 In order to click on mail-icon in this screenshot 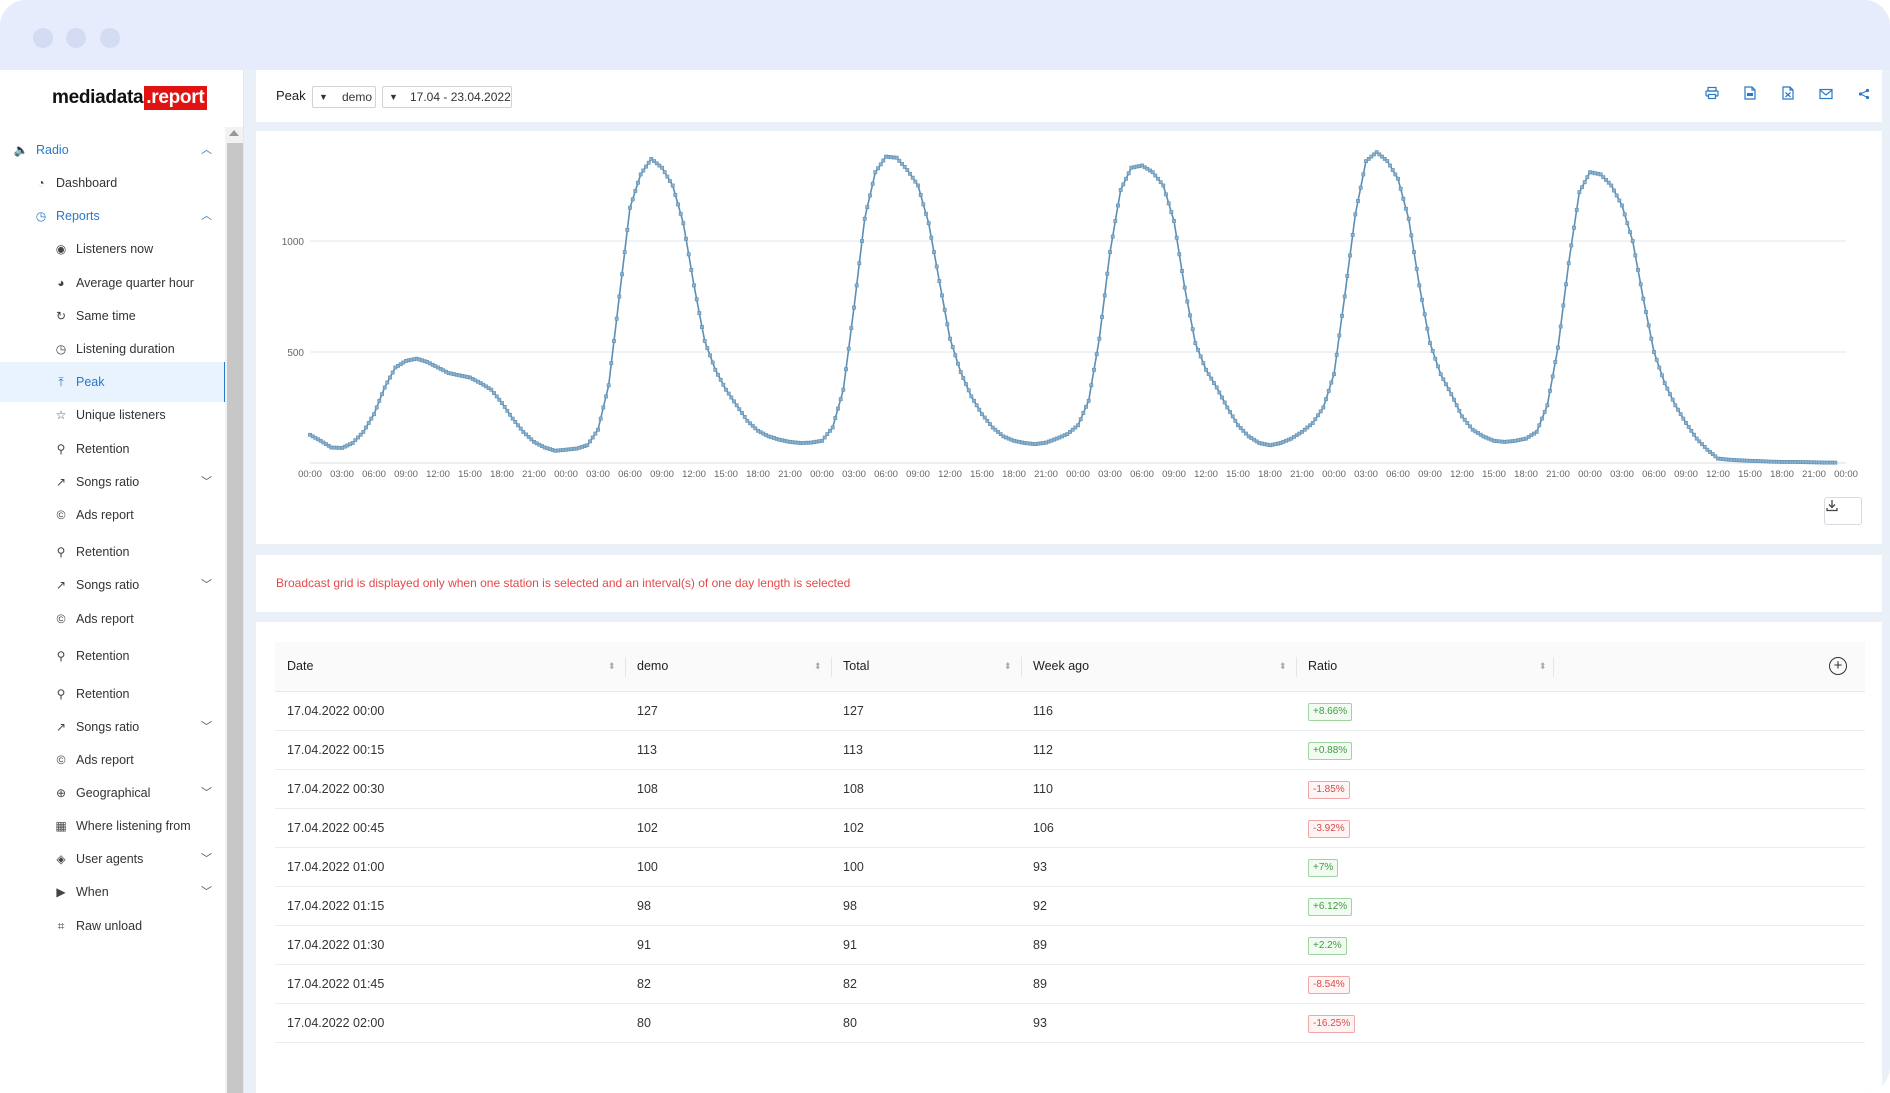, I will do `click(1826, 96)`.